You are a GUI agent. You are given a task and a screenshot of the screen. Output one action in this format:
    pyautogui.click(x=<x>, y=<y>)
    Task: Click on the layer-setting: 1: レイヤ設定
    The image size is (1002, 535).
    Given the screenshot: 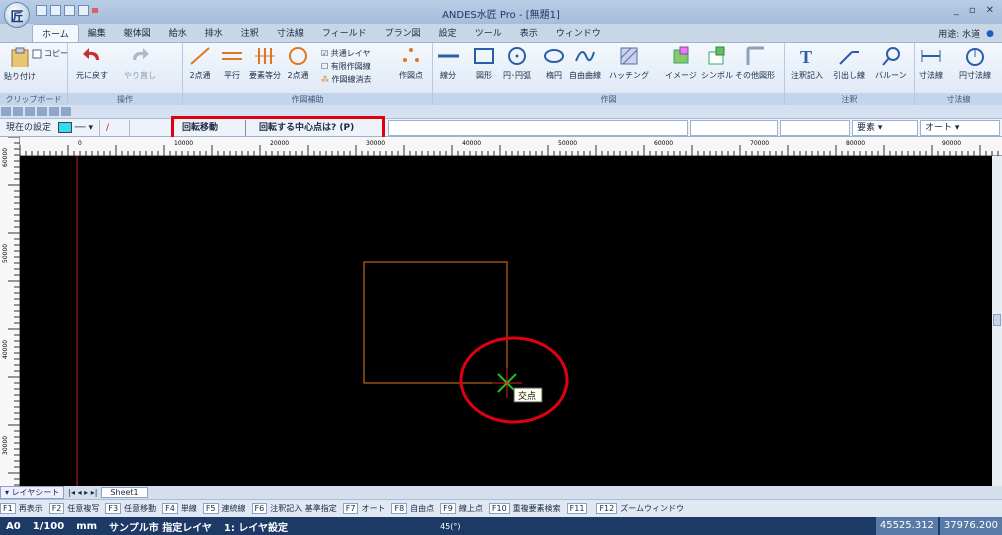 What is the action you would take?
    pyautogui.click(x=256, y=526)
    